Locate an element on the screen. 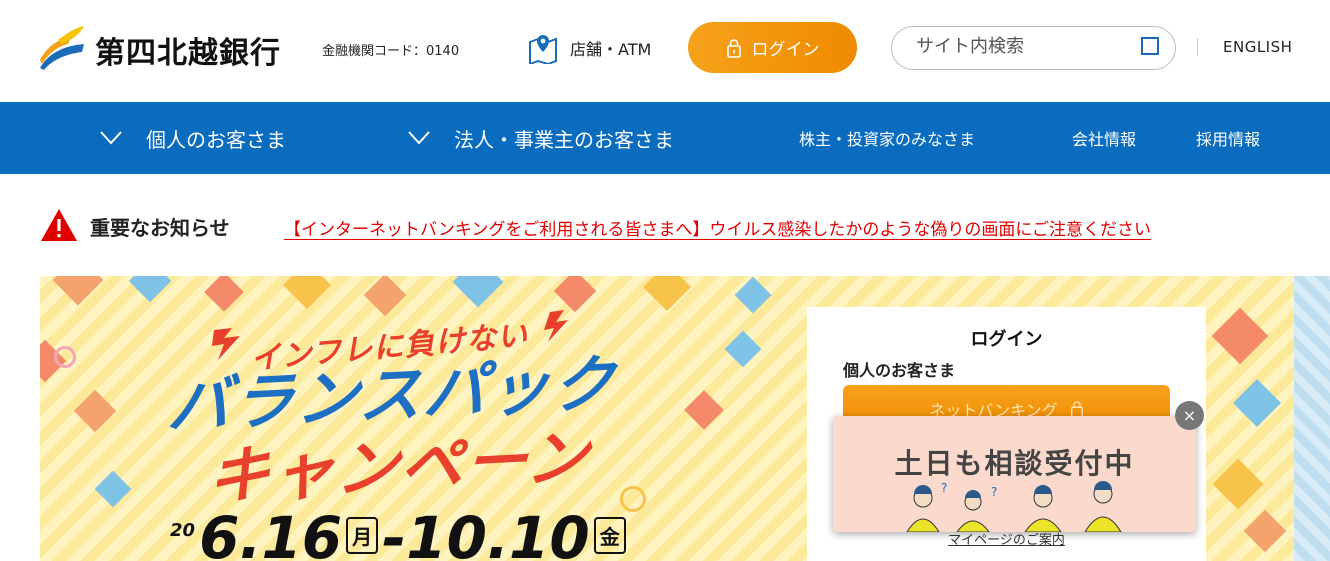 This screenshot has width=1330, height=561. nav-business-label: 法人・事業主のお客さま is located at coordinates (564, 139).